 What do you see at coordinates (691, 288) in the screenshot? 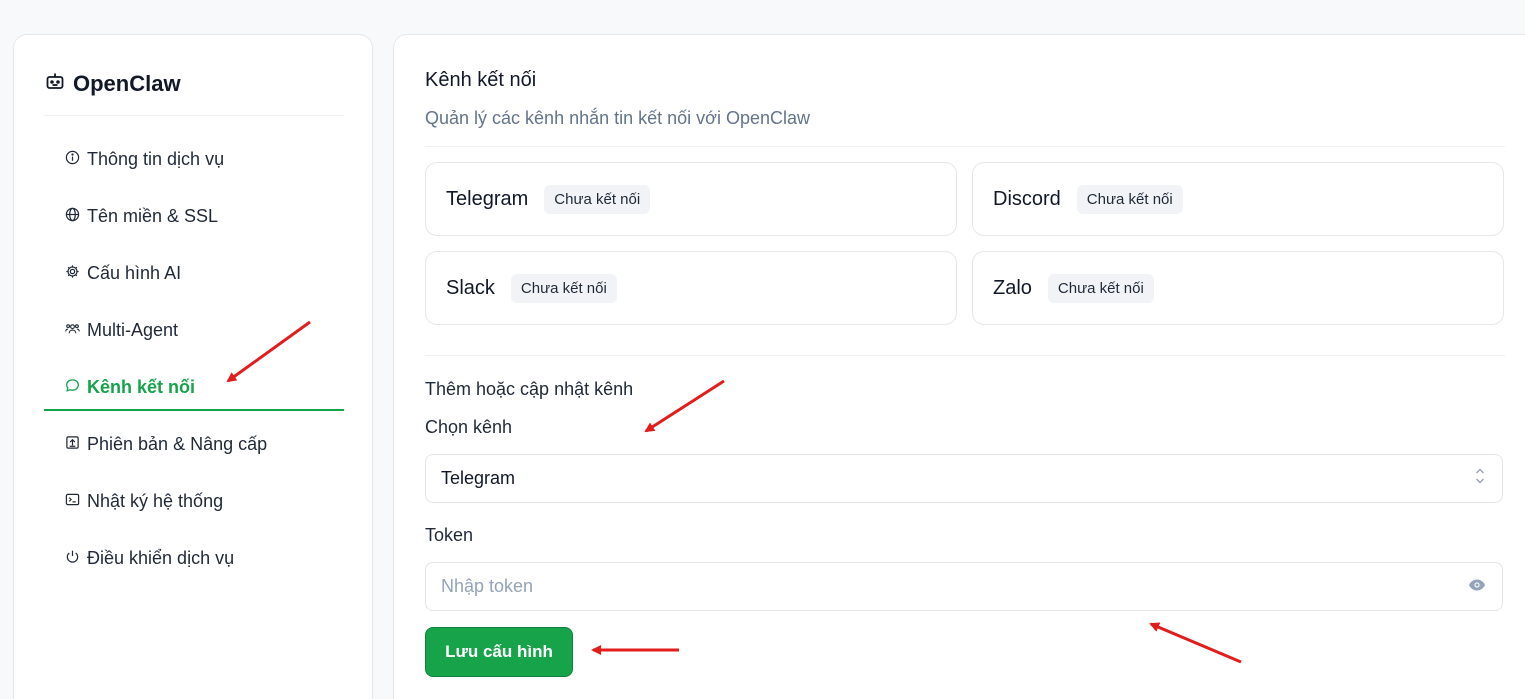
I see `channel-card-slack: Slack Chưa kết nối` at bounding box center [691, 288].